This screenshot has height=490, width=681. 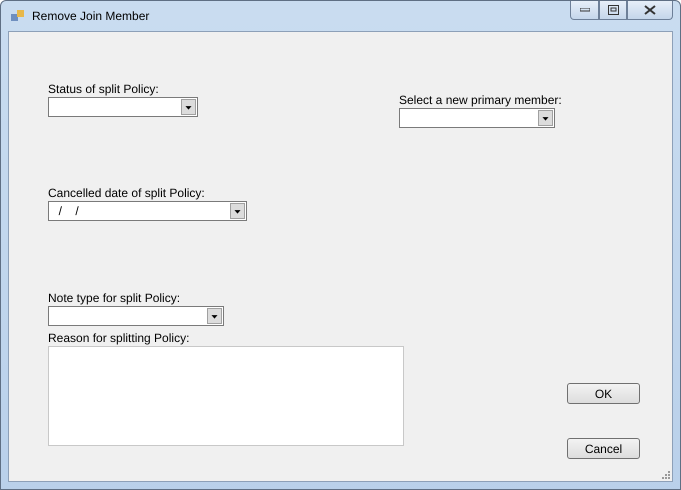 I want to click on field-label: Reason for splitting Policy:, so click(x=119, y=338).